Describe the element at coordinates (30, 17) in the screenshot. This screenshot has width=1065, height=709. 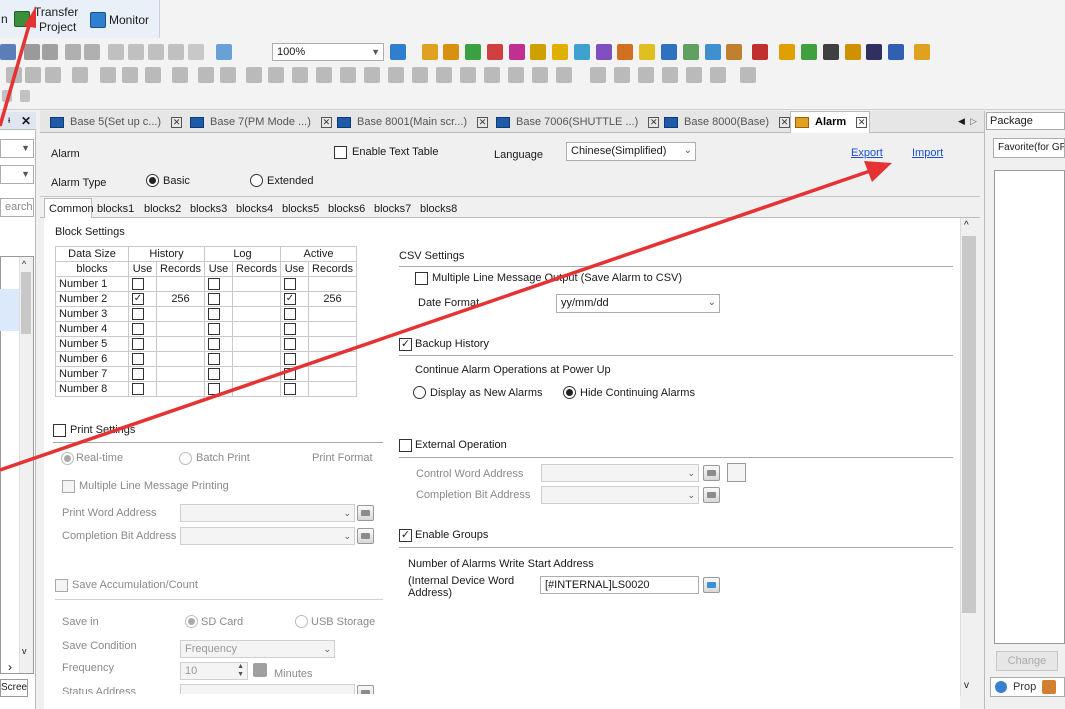
I see `annotation-arrowhead-transfer` at that location.